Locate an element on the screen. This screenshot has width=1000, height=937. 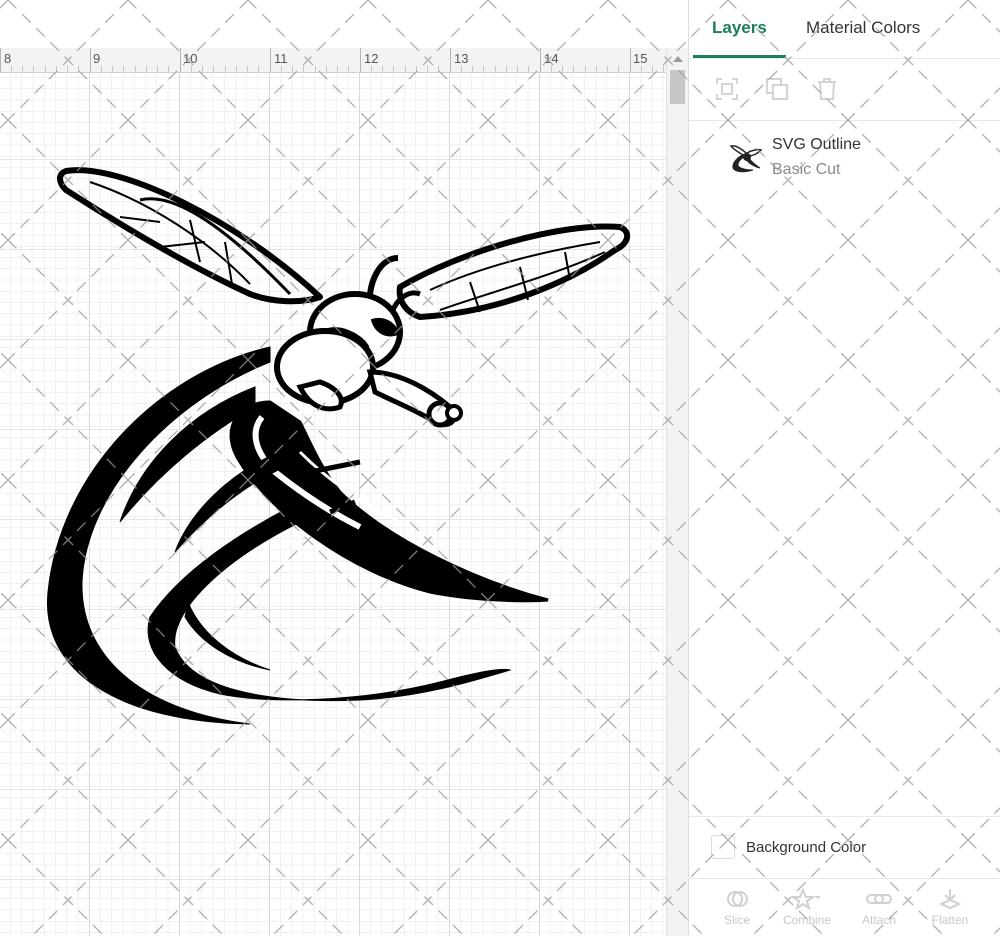
ruler-label: 14 is located at coordinates (551, 58).